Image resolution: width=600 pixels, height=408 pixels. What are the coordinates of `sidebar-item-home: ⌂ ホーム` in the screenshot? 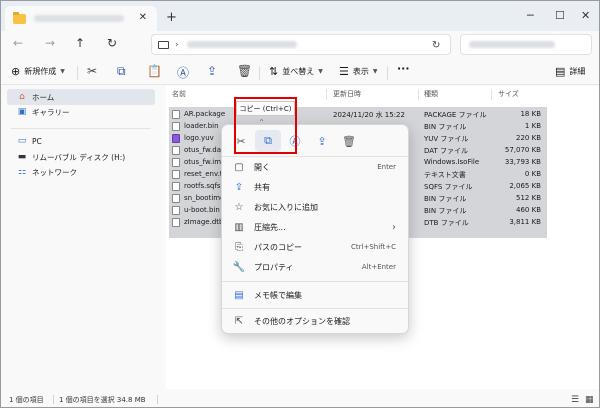 It's located at (81, 97).